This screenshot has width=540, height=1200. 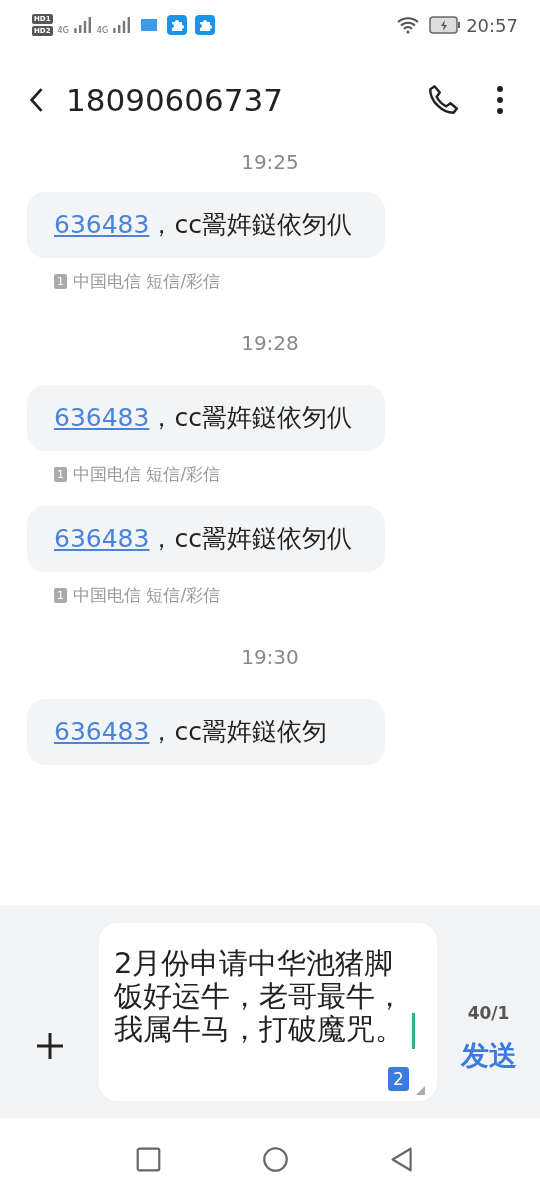 What do you see at coordinates (270, 657) in the screenshot?
I see `timestamp: 19:30` at bounding box center [270, 657].